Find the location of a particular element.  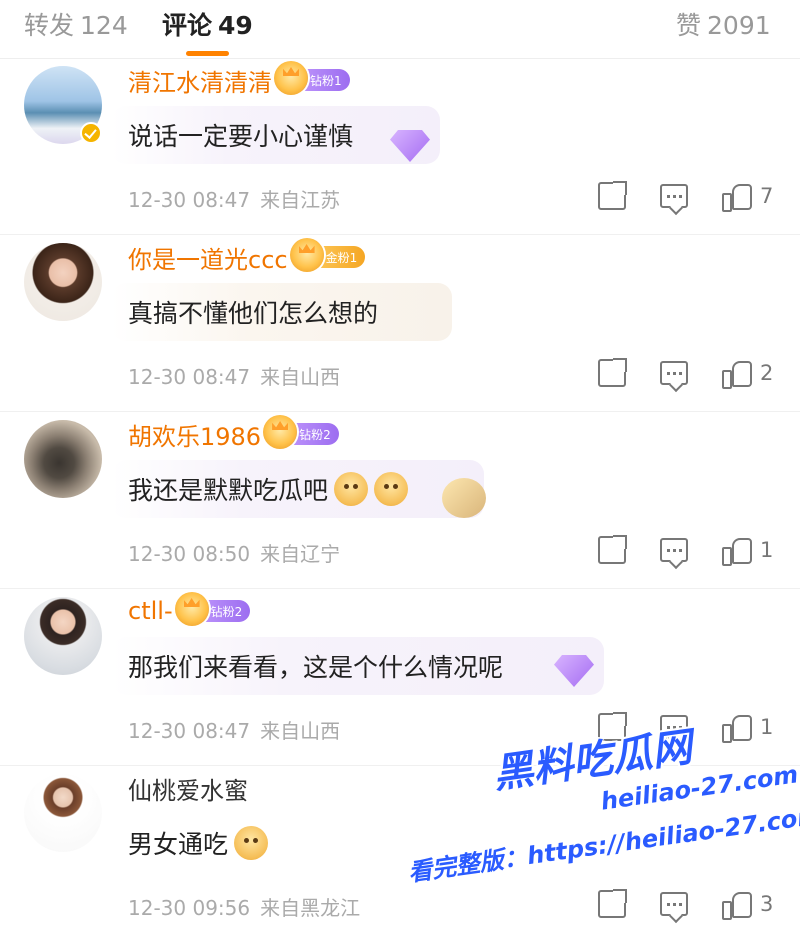

username: 你是一道光ccc is located at coordinates (208, 257).